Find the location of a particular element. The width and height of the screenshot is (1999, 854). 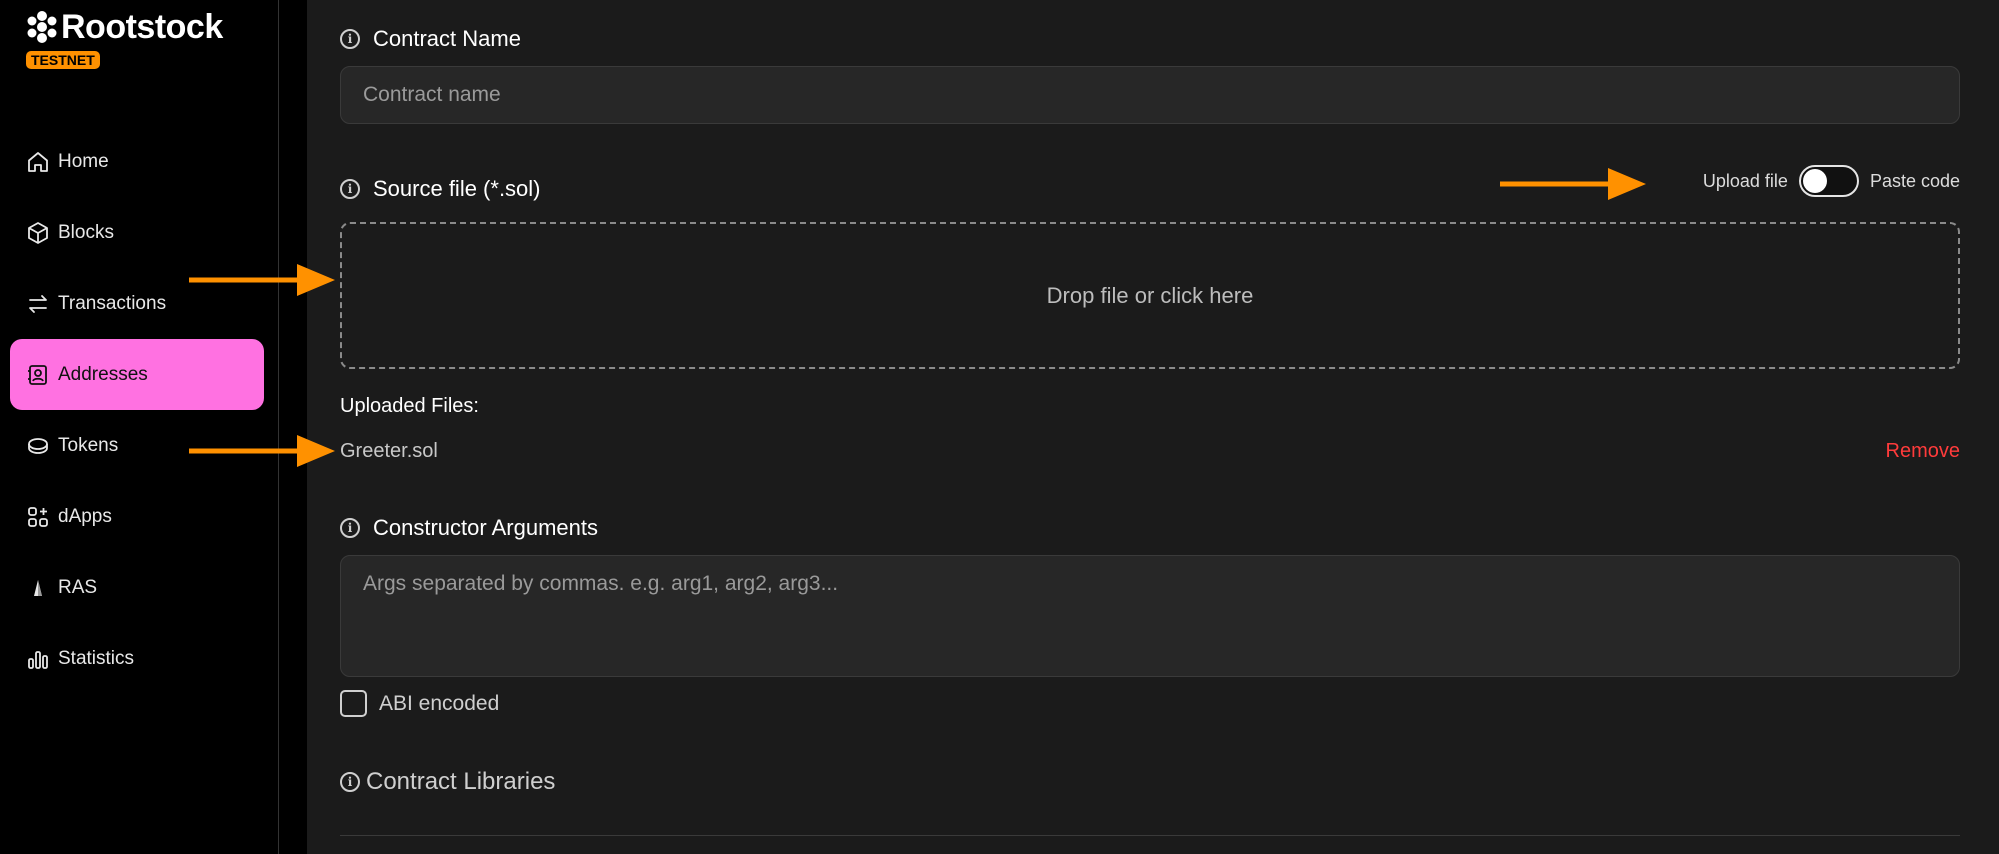

sidebar-item-label: Blocks is located at coordinates (86, 232).